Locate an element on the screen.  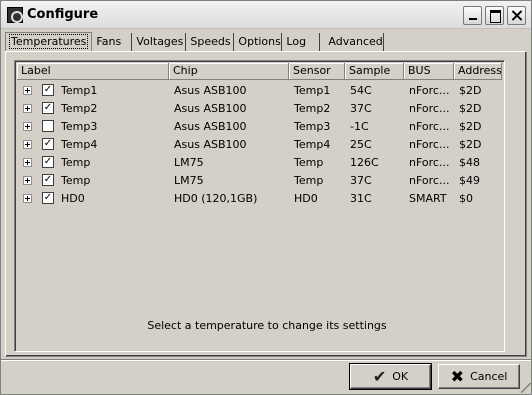
cell-sensor: HD0 is located at coordinates (306, 198).